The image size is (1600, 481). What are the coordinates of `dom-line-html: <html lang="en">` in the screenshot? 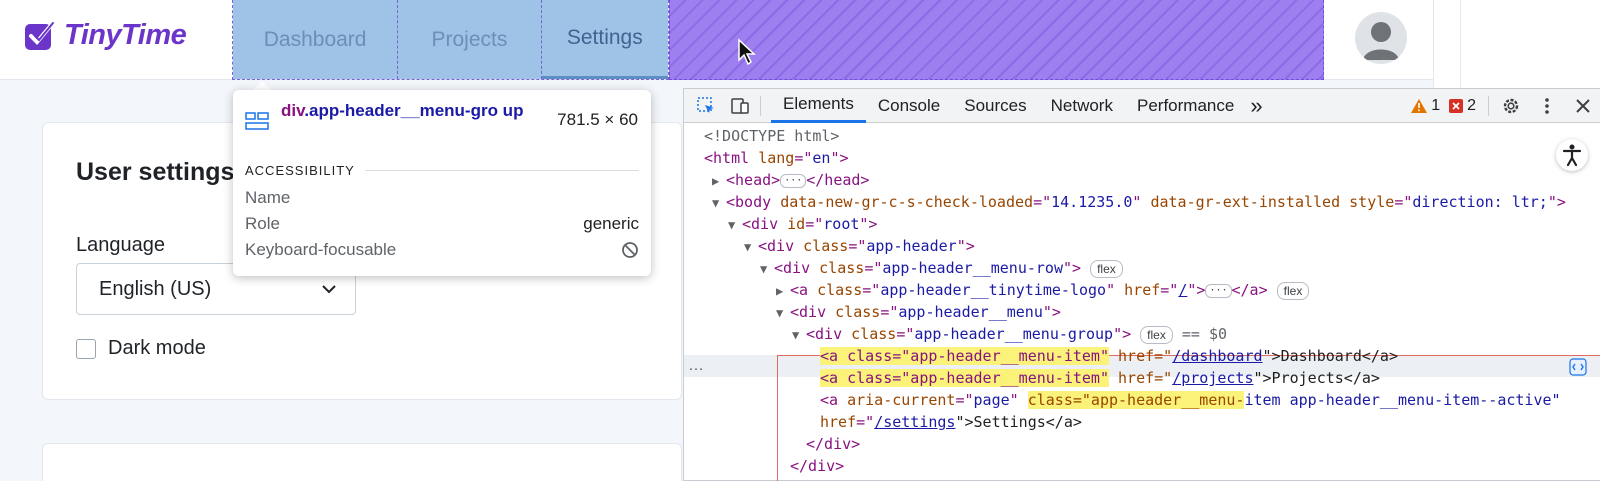 It's located at (776, 158).